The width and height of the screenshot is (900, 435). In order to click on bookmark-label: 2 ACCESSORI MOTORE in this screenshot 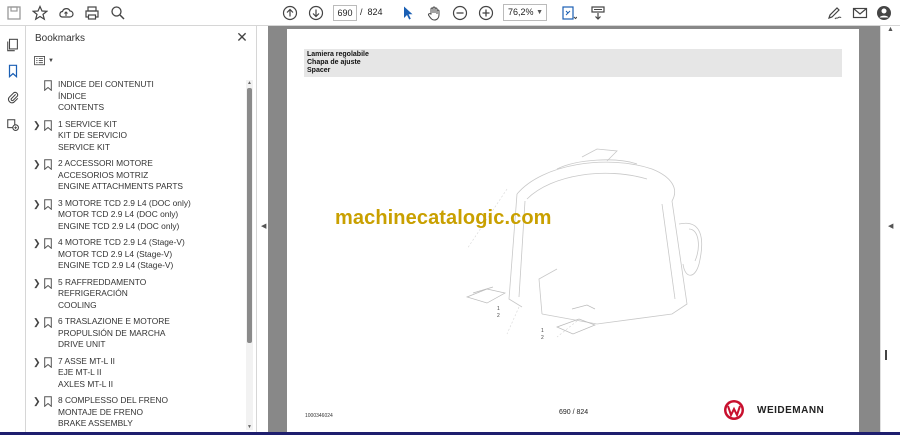, I will do `click(105, 163)`.